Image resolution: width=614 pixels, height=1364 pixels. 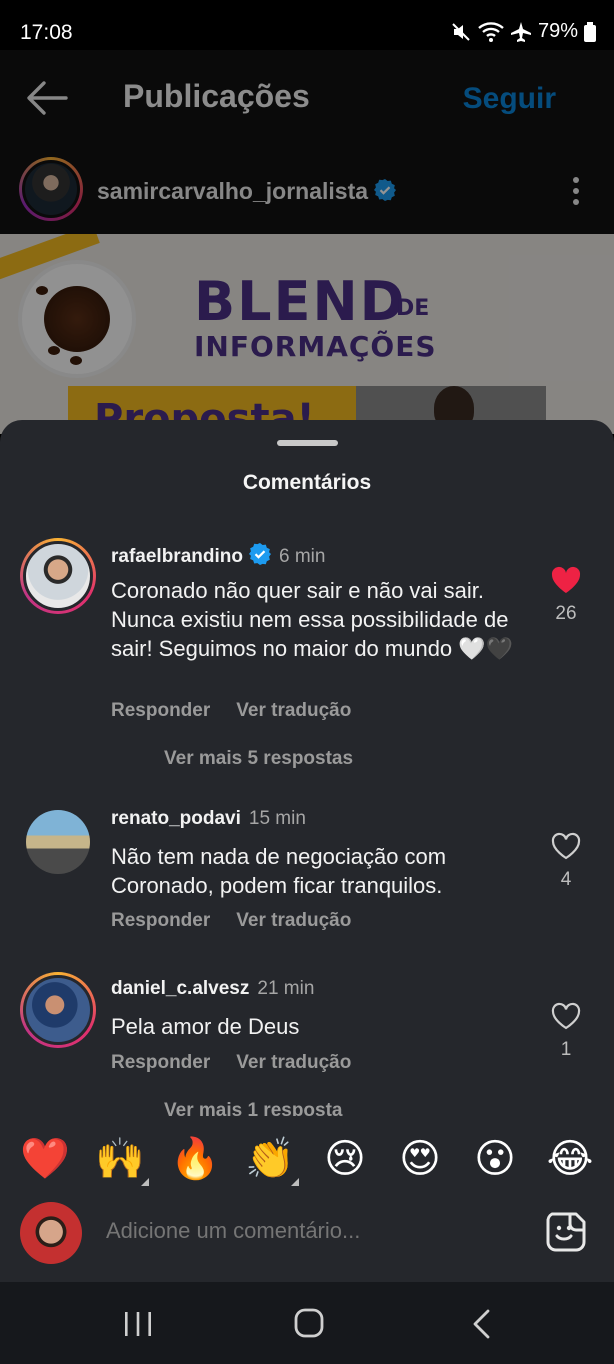 What do you see at coordinates (51, 1233) in the screenshot?
I see `current-user-avatar` at bounding box center [51, 1233].